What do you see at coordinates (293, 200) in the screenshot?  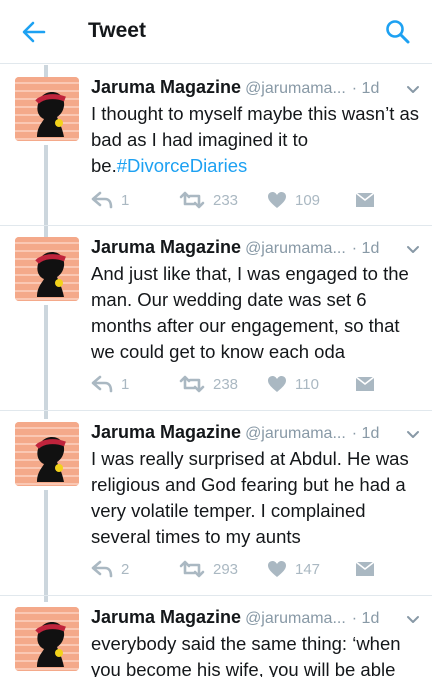 I see `like-button: 109` at bounding box center [293, 200].